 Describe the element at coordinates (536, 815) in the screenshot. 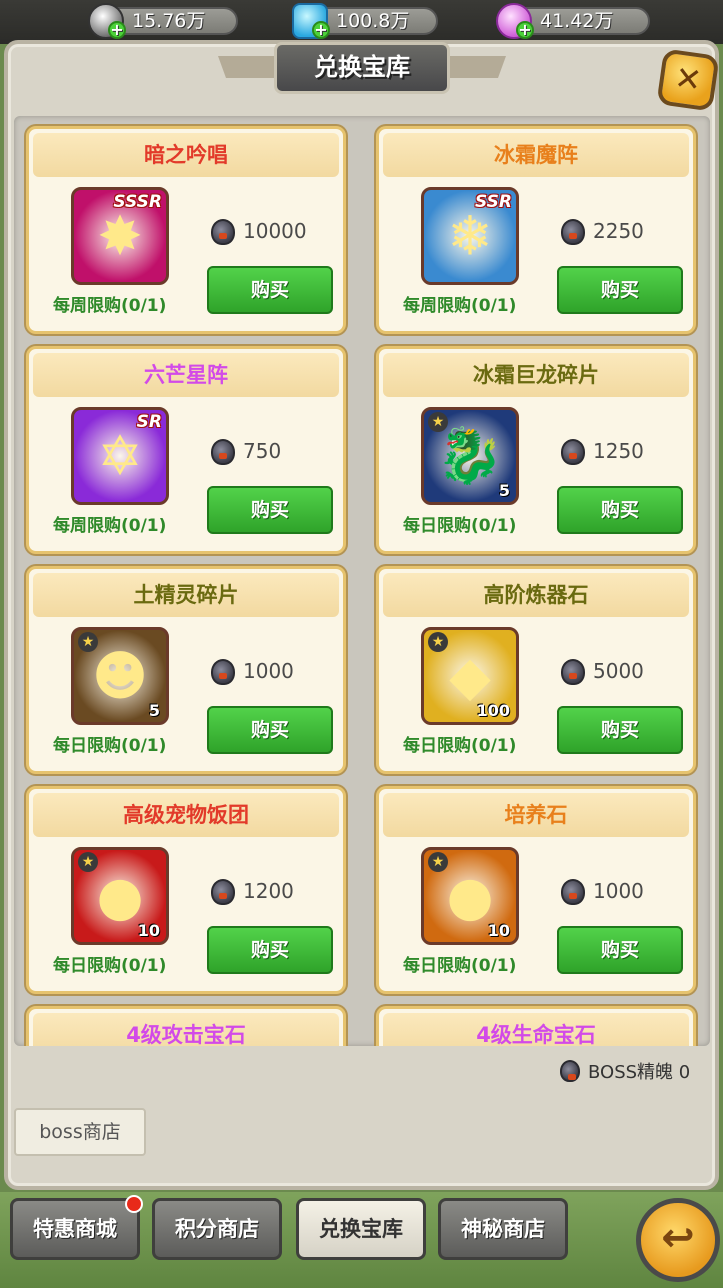

I see `item-name: 培养石` at that location.